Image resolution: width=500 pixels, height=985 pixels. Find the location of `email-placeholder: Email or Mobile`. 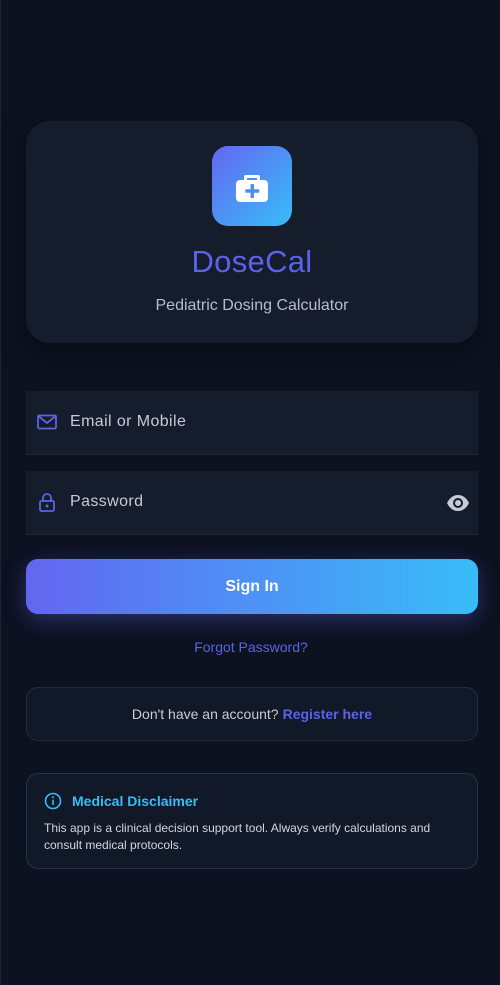

email-placeholder: Email or Mobile is located at coordinates (128, 421).